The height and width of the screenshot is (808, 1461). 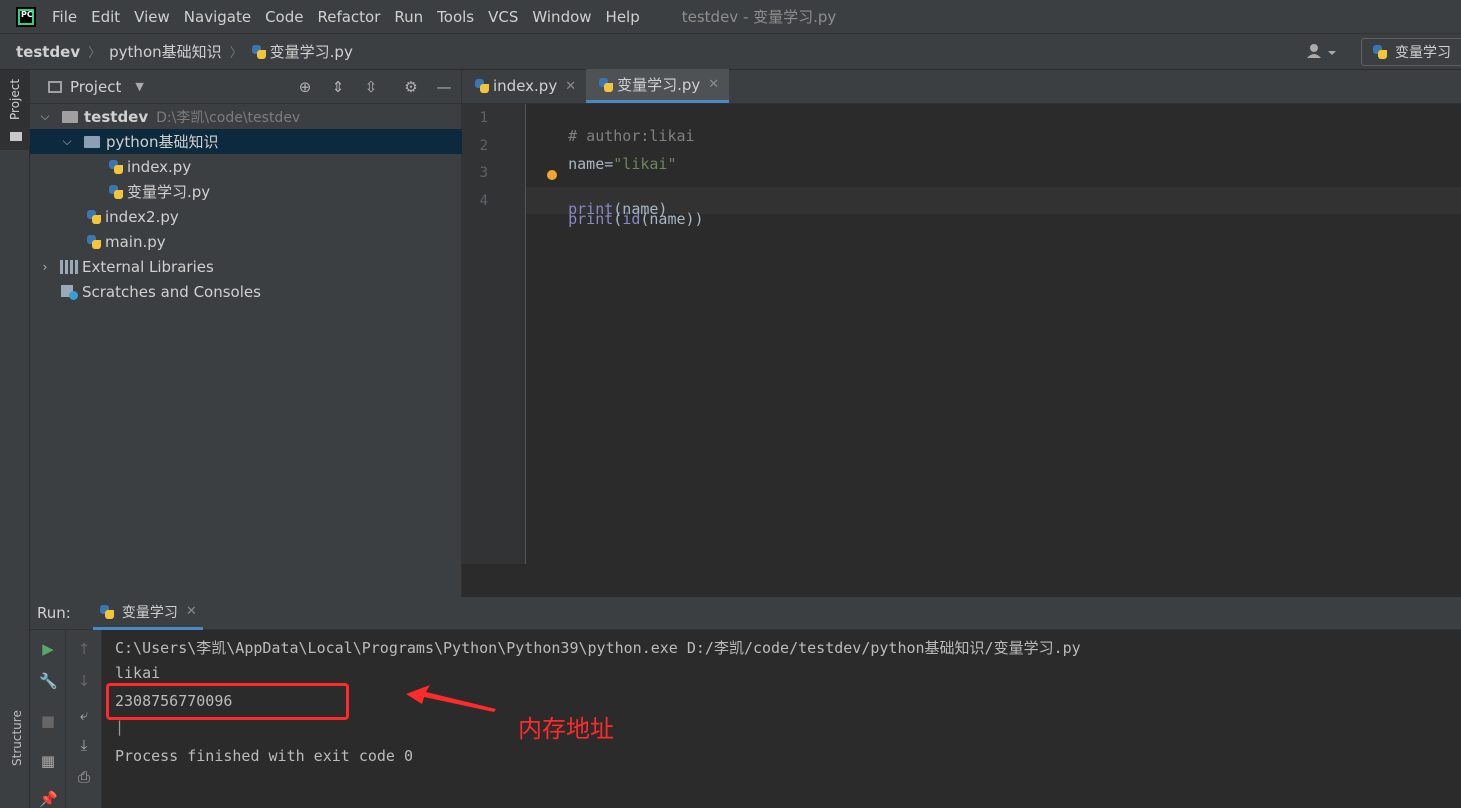 I want to click on code-builtin: id, so click(x=631, y=219).